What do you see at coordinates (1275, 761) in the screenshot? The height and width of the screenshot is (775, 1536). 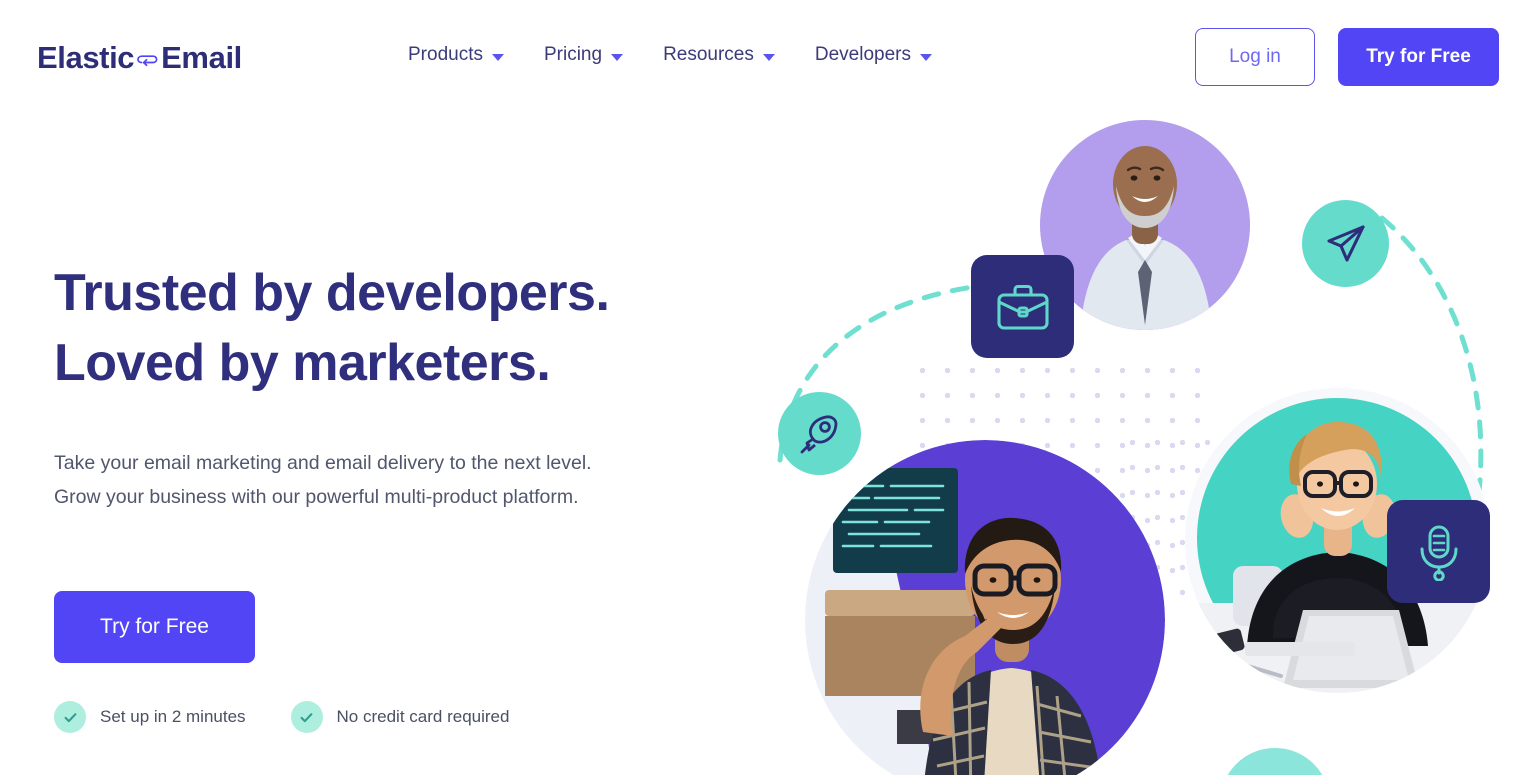 I see `decorative-teal-circle` at bounding box center [1275, 761].